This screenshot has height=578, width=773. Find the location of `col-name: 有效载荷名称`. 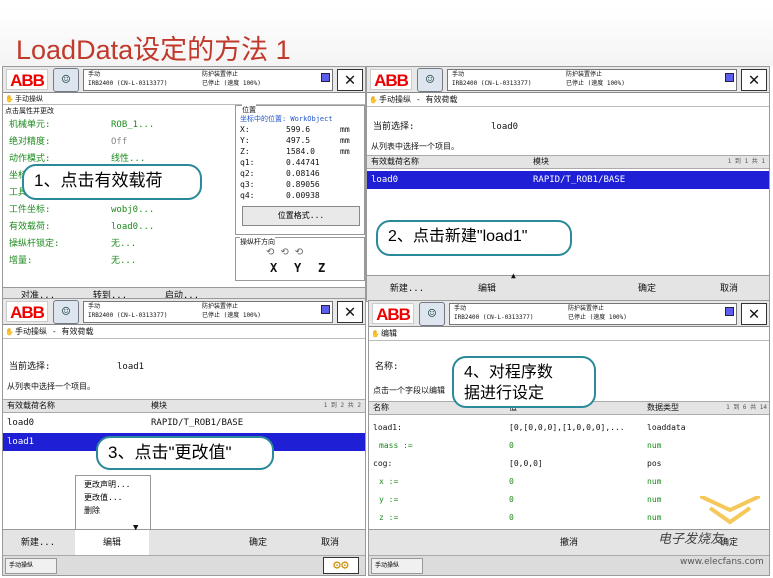

col-name: 有效载荷名称 is located at coordinates (31, 405).